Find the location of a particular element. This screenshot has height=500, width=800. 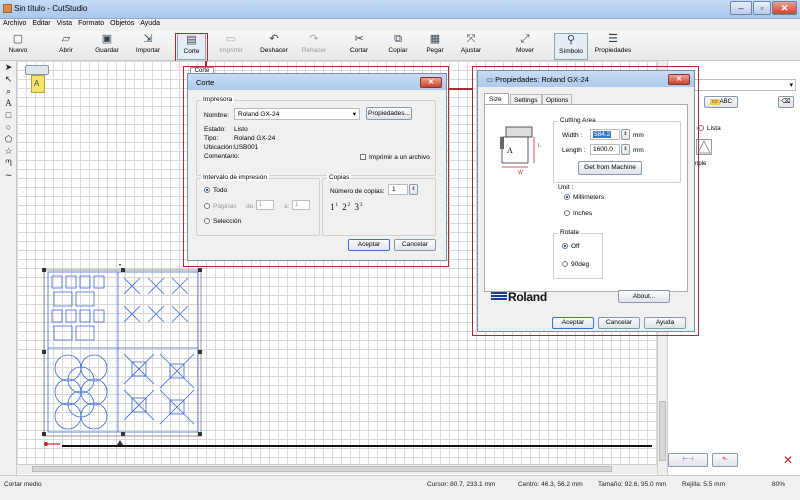

unit-label: Unit : is located at coordinates (566, 187).